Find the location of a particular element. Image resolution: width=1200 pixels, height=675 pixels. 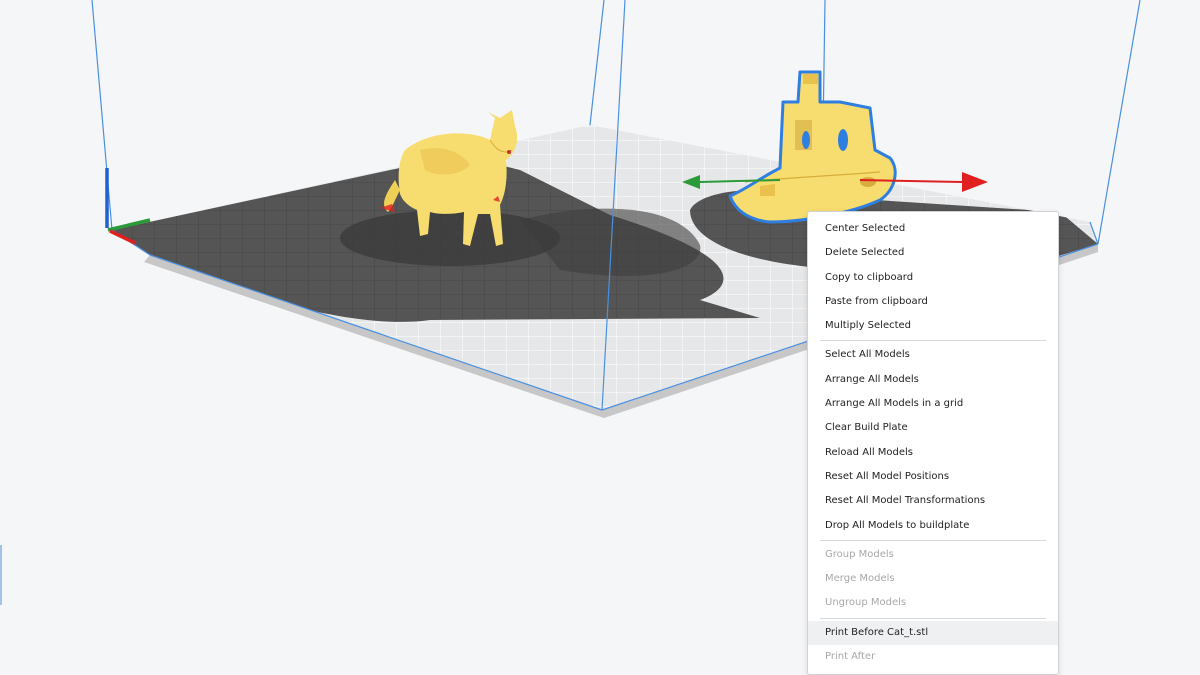

menu-item-reset-all-model-positions: Reset All Model Positions is located at coordinates (933, 477).